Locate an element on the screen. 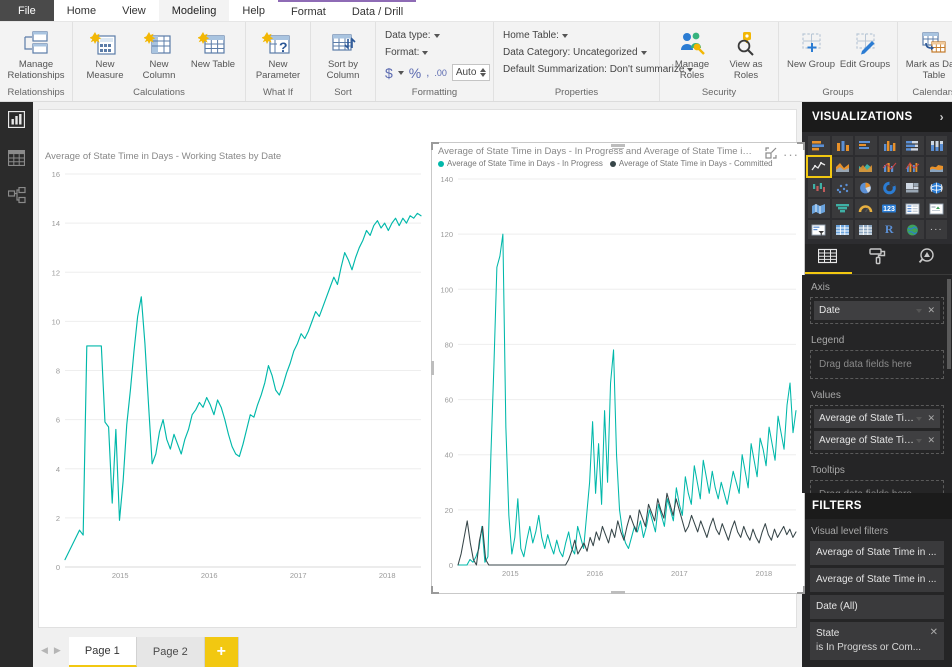 The width and height of the screenshot is (952, 667). tab-analytics is located at coordinates (927, 259).